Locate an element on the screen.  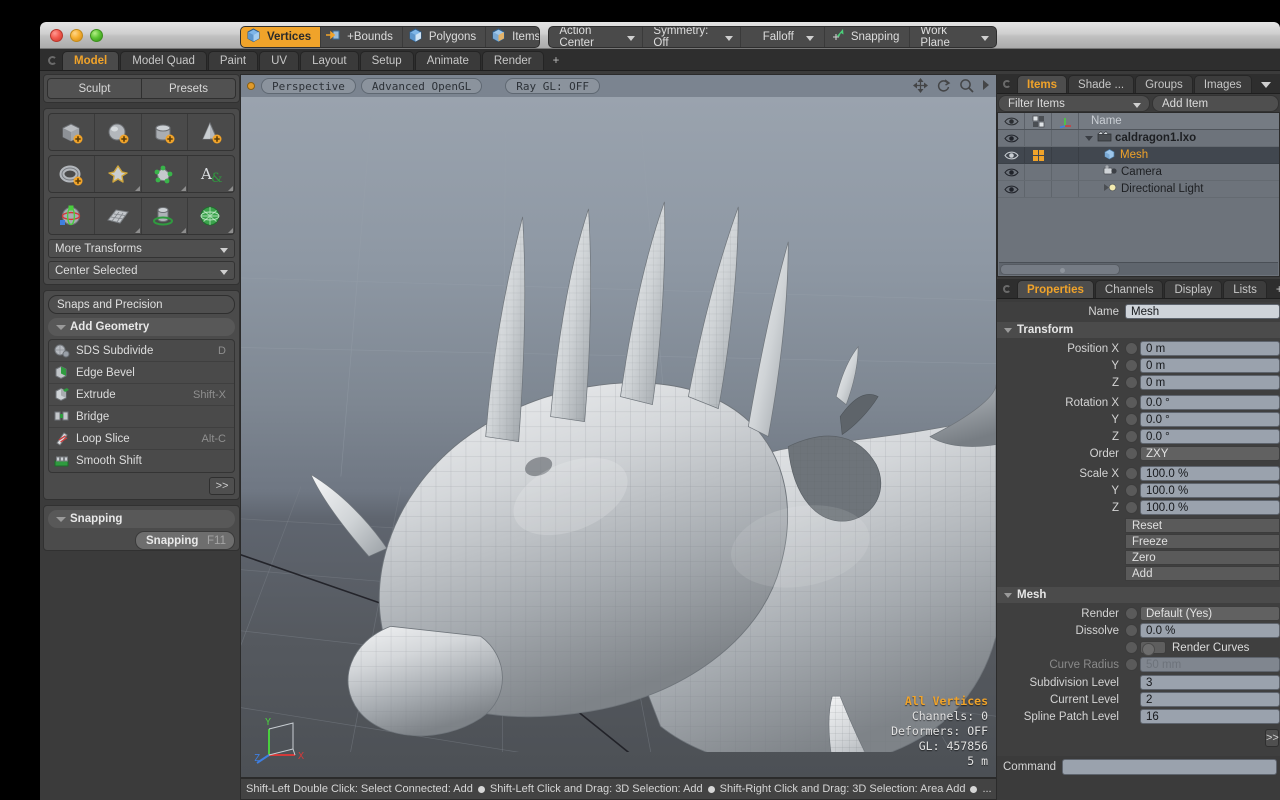
subdivision-level-field: 3 is located at coordinates (1210, 682).